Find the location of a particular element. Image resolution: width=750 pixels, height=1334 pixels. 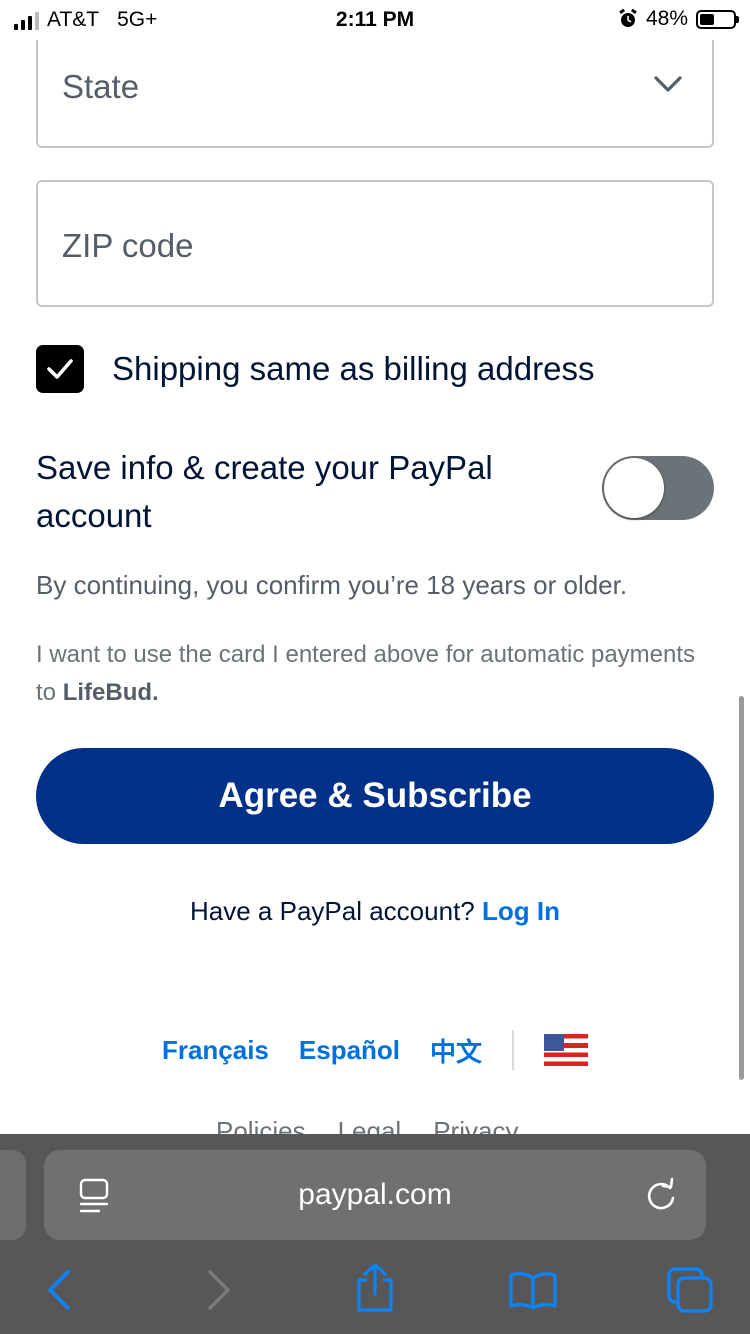

save-info-label: Save info & create your PayPal account is located at coordinates (264, 491).